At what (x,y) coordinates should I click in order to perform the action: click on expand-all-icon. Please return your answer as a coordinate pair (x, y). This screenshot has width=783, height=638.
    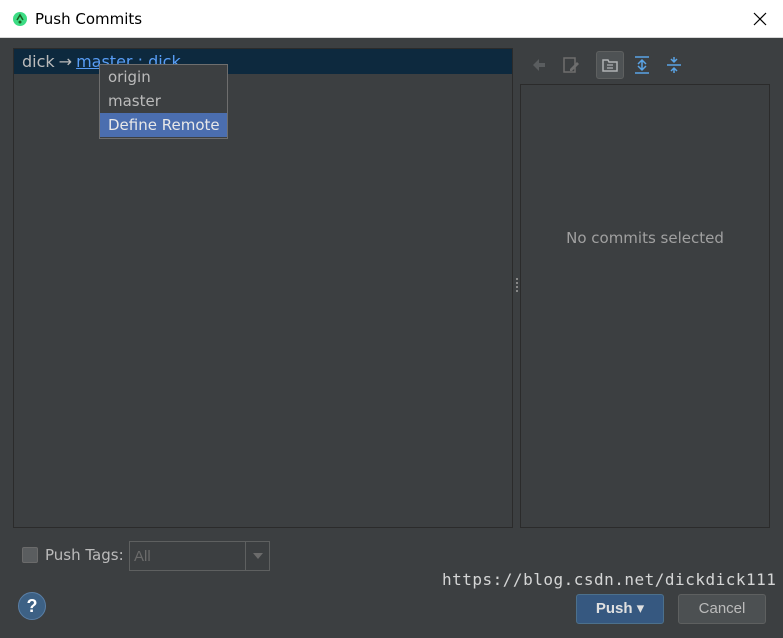
    Looking at the image, I should click on (642, 65).